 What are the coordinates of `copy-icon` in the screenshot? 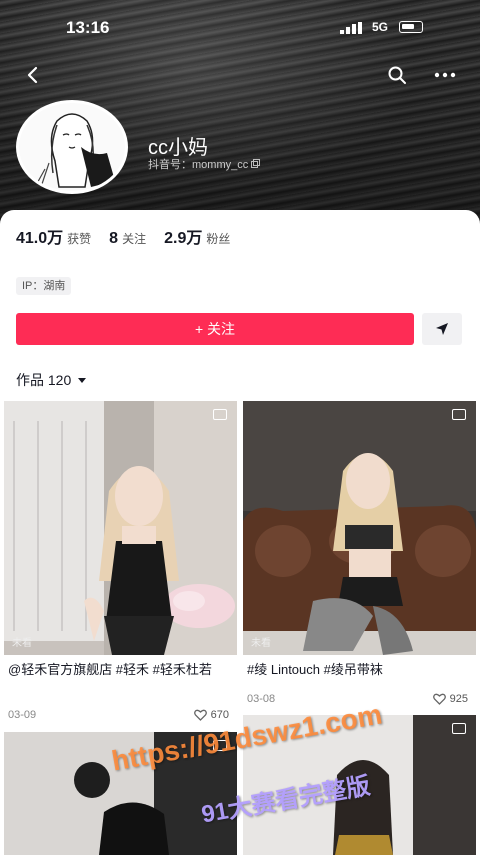 It's located at (256, 163).